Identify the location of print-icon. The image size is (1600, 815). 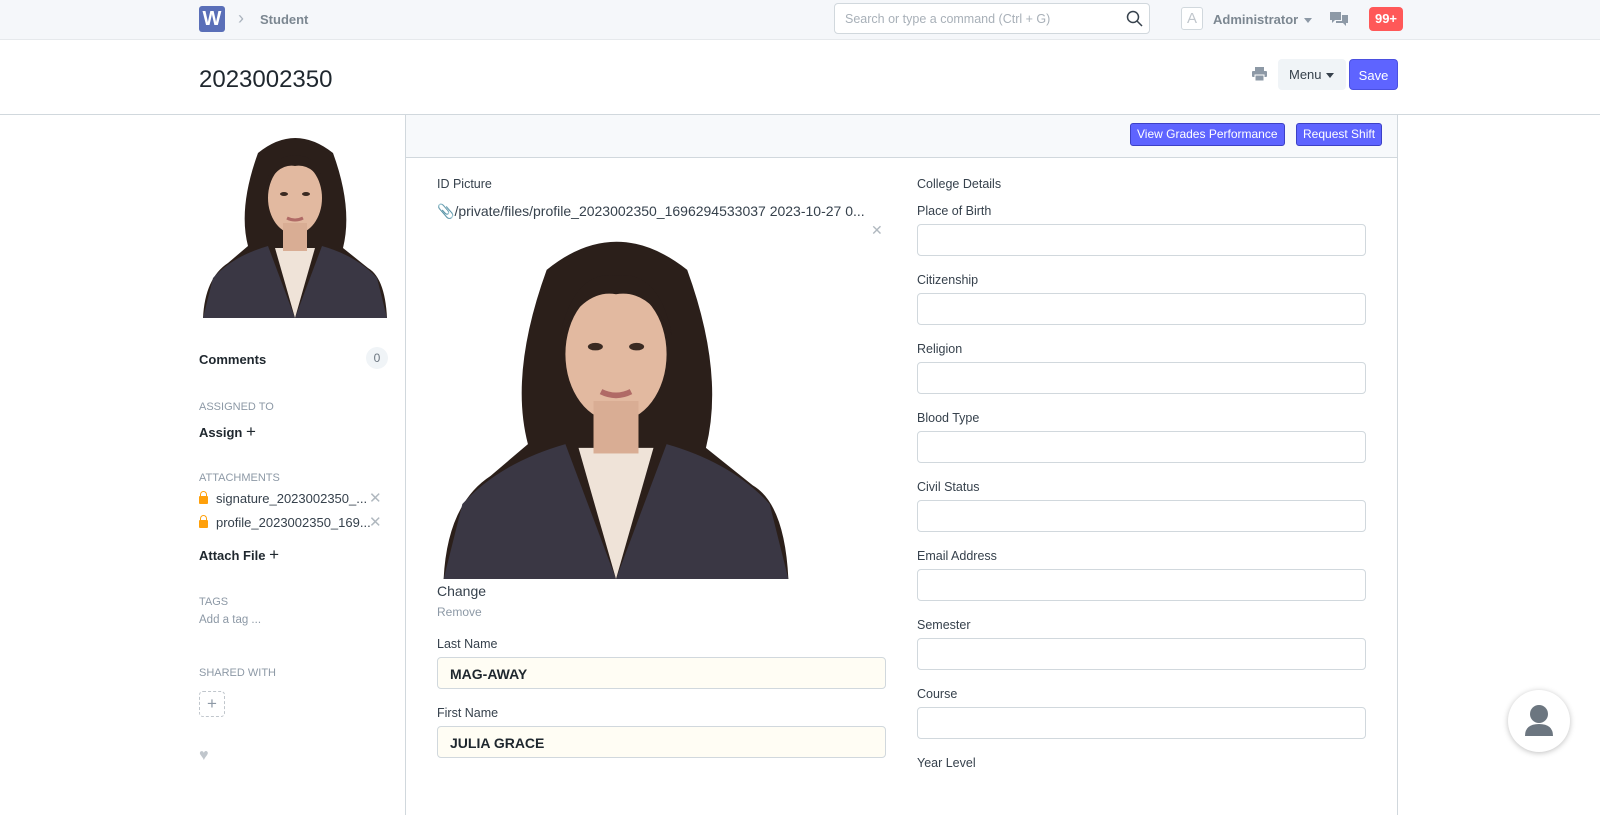
(1259, 74).